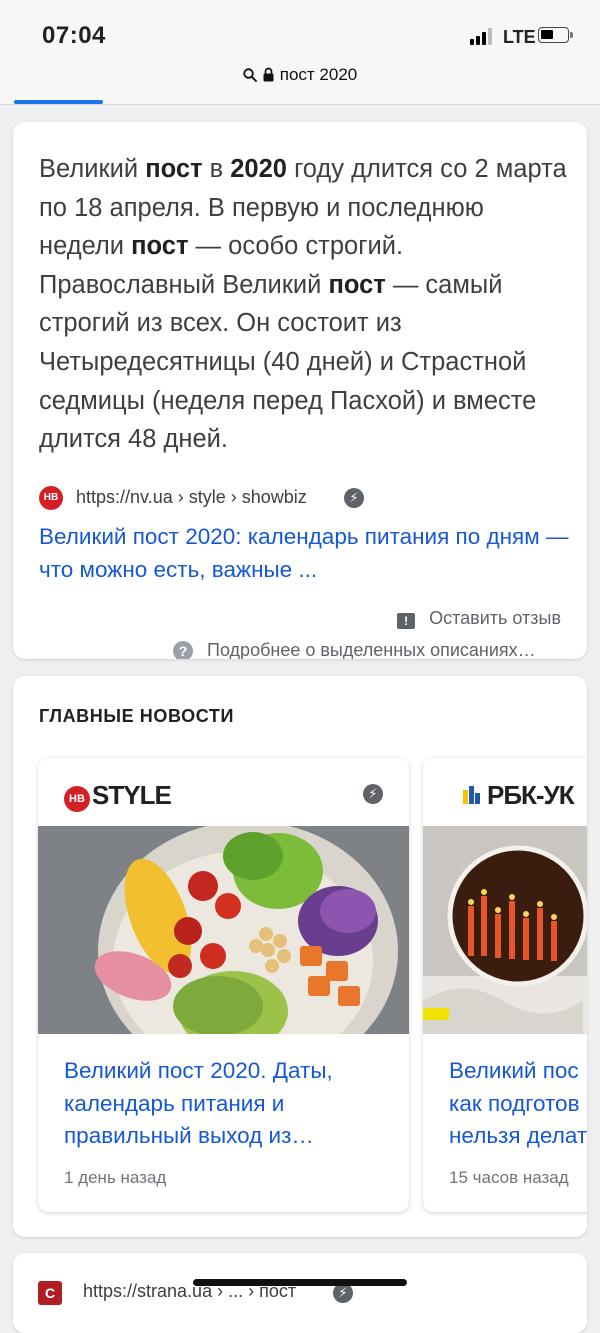 Image resolution: width=600 pixels, height=1333 pixels. What do you see at coordinates (518, 1135) in the screenshot?
I see `headline-line: нельзя делат` at bounding box center [518, 1135].